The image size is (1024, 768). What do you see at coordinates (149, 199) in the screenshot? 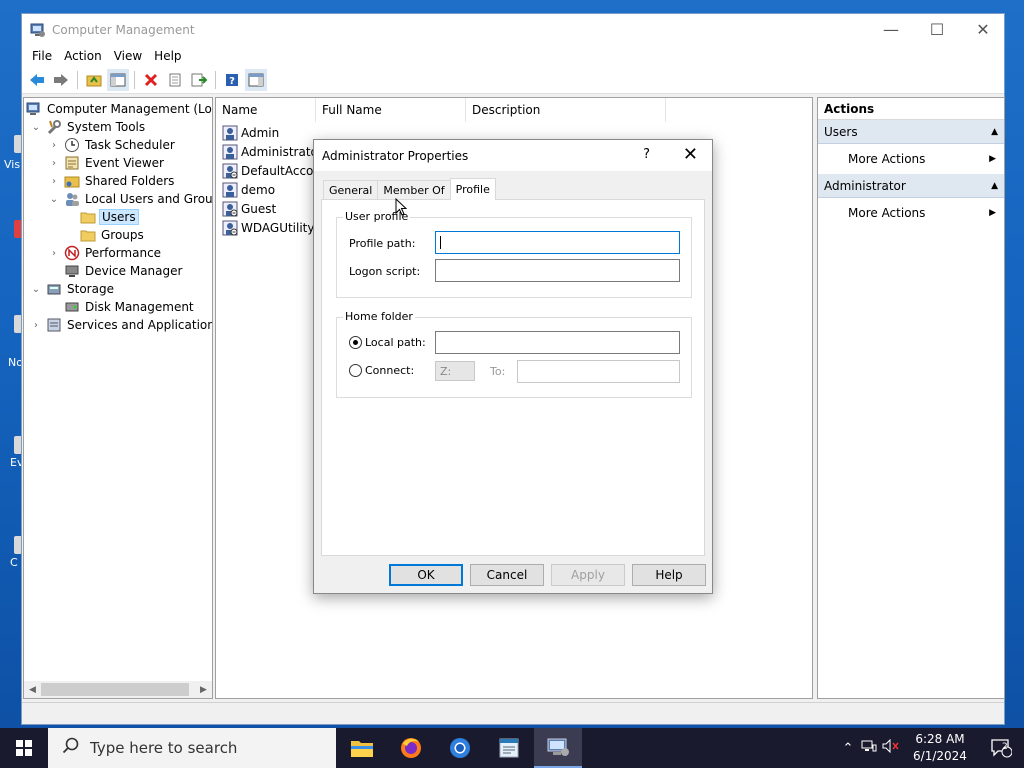
I see `tree-item-label: Local Users and Groups` at bounding box center [149, 199].